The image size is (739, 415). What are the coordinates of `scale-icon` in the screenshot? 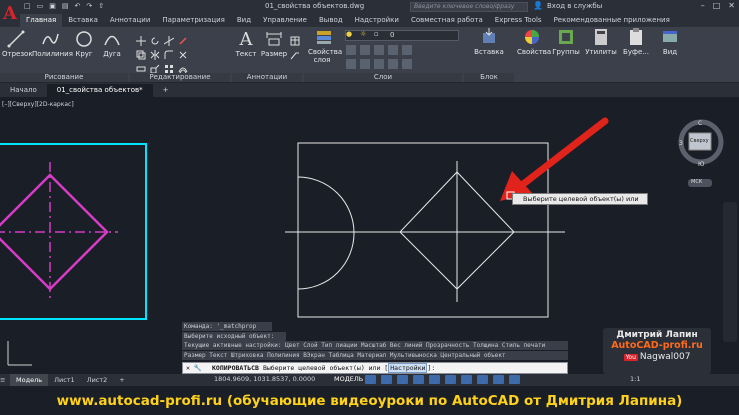 It's located at (155, 66).